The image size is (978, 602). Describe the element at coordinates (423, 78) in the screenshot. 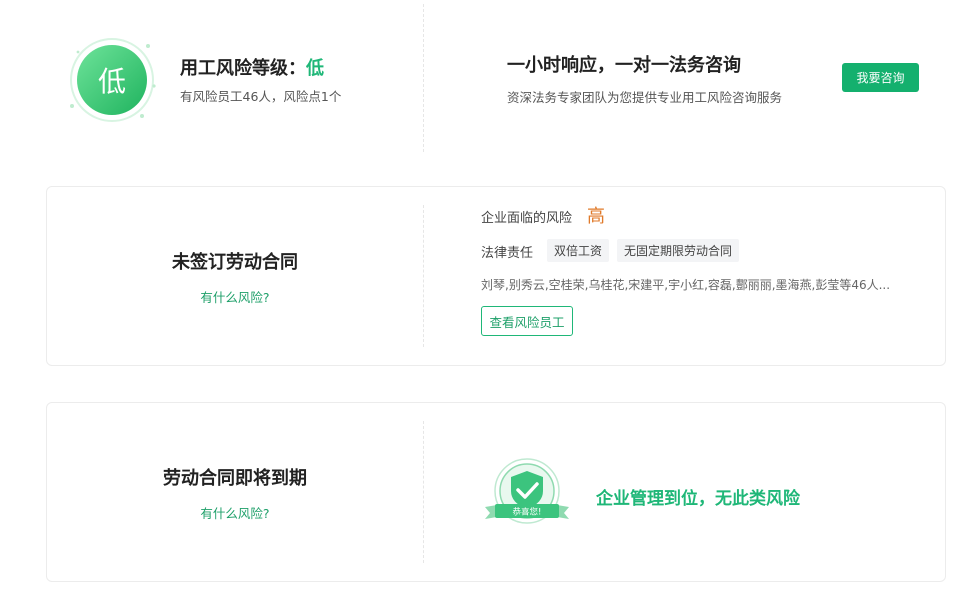

I see `summary-divider` at that location.